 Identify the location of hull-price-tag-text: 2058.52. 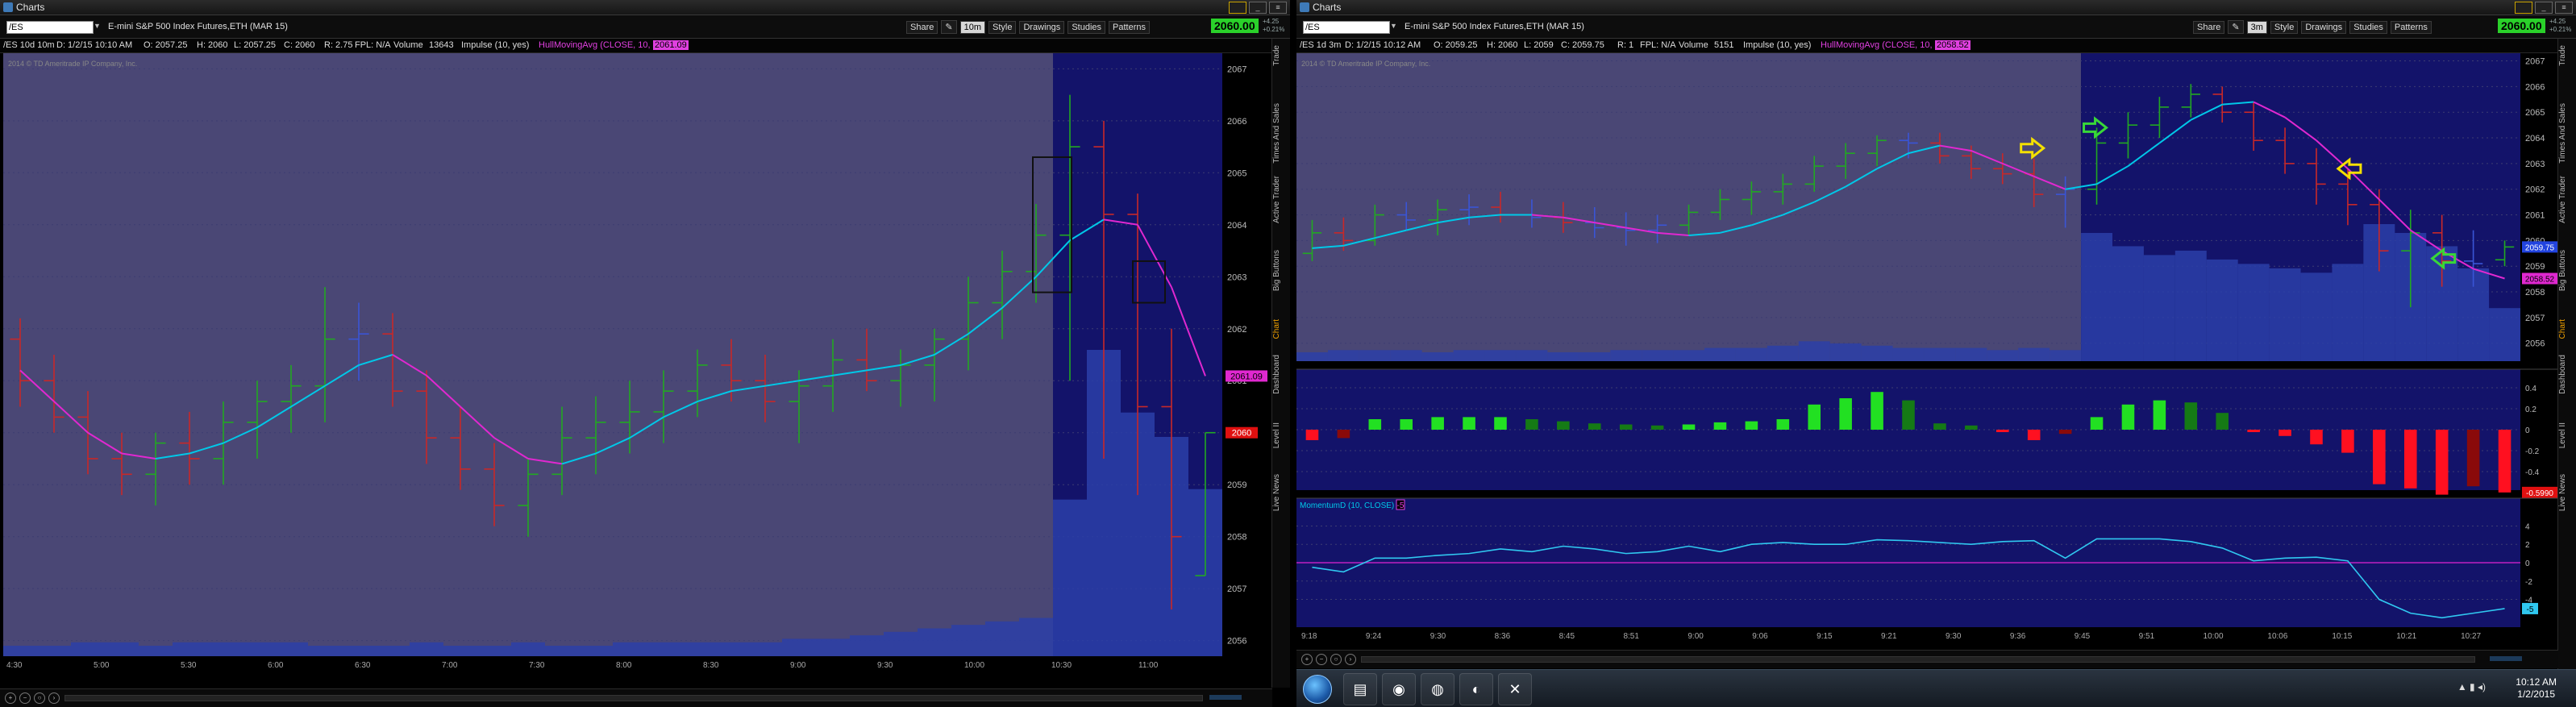
(2540, 279).